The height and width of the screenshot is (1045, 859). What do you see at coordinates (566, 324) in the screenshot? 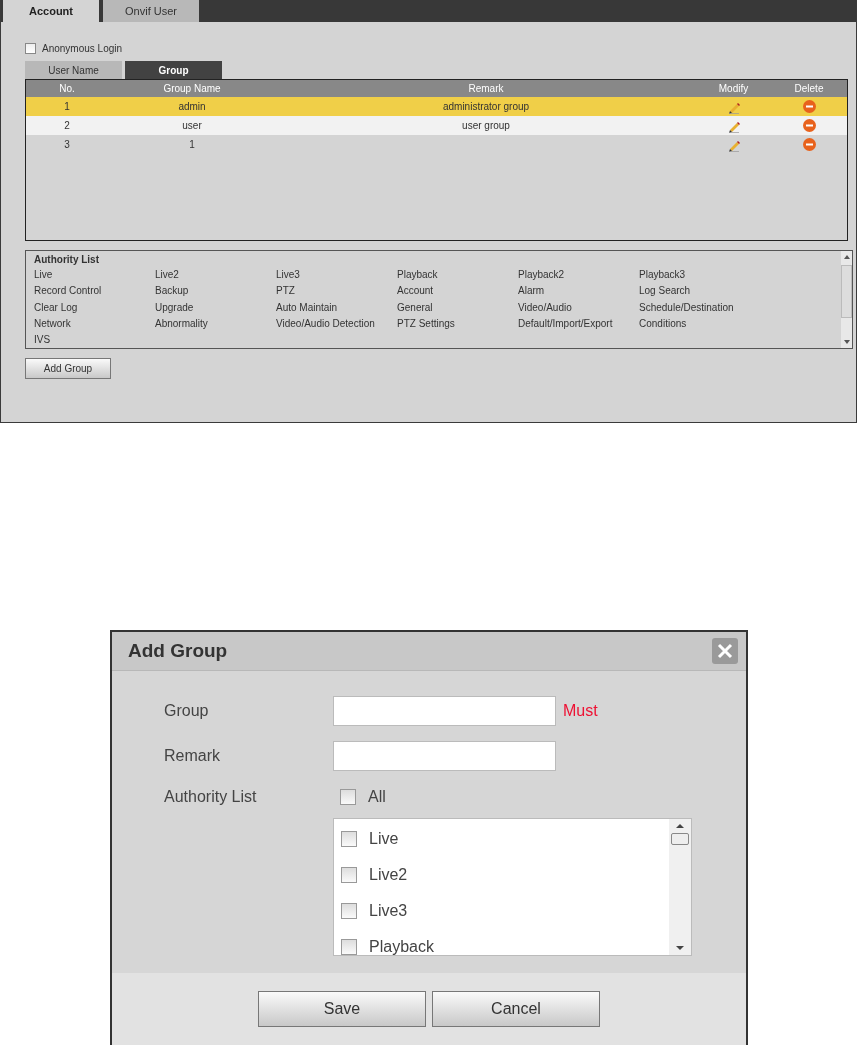
I see `authority-item: Default/Import/Export` at bounding box center [566, 324].